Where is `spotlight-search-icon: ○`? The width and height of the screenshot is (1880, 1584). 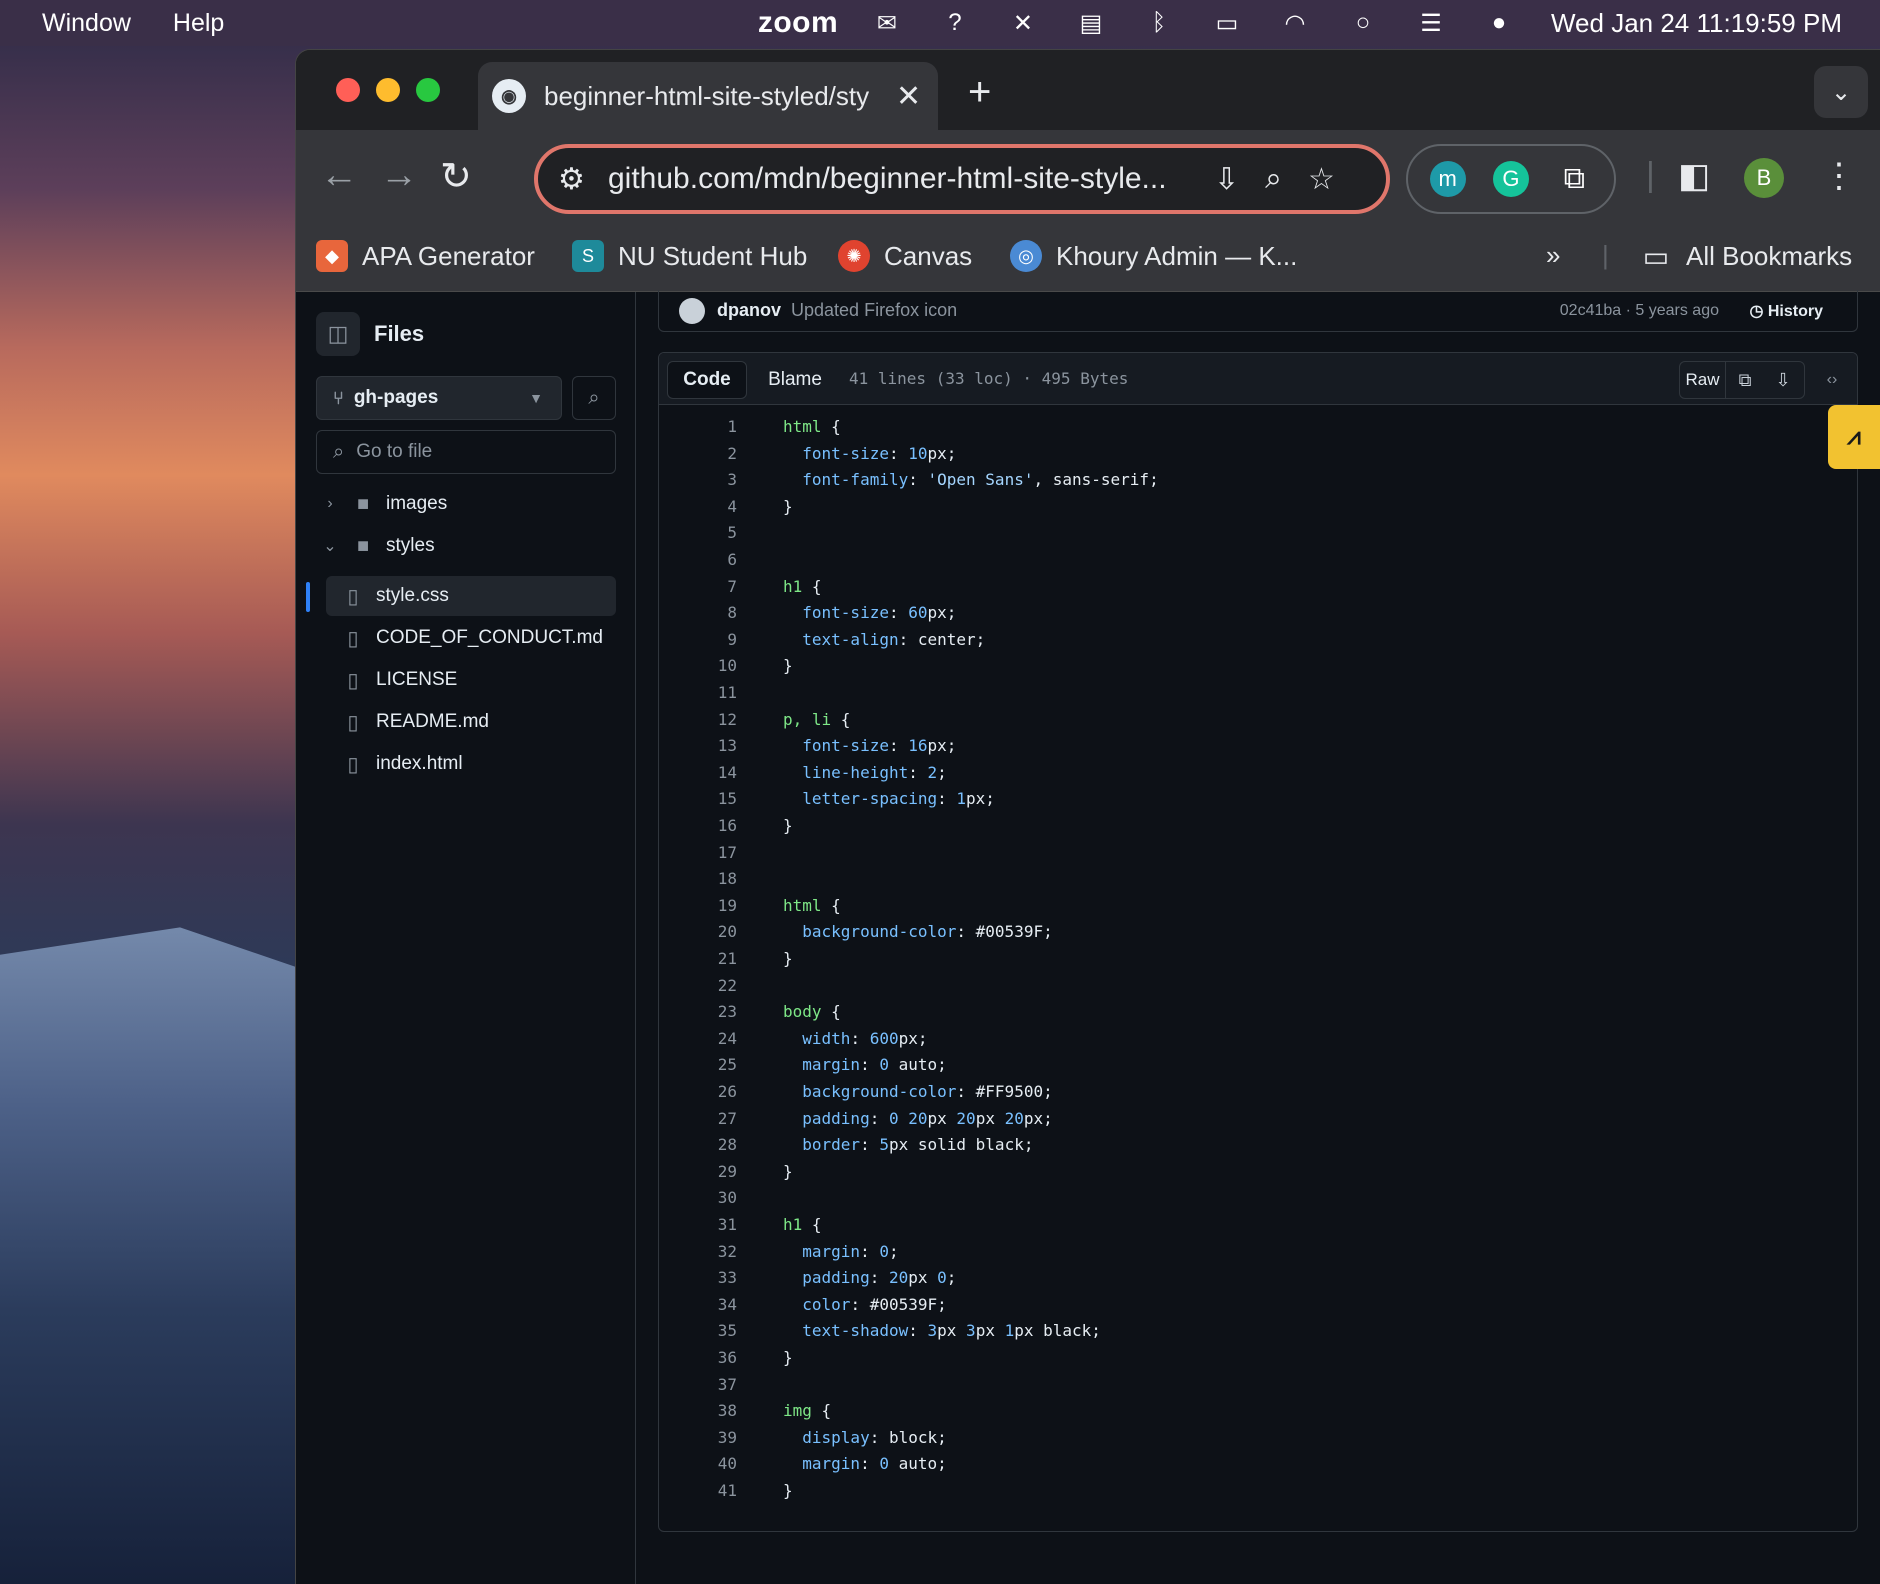
spotlight-search-icon: ○ is located at coordinates (1363, 23).